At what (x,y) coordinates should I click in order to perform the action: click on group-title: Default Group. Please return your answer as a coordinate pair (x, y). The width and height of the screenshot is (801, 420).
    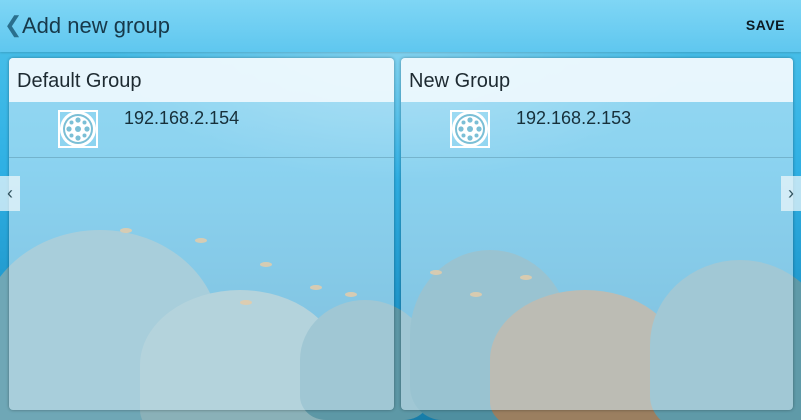
    Looking at the image, I should click on (79, 81).